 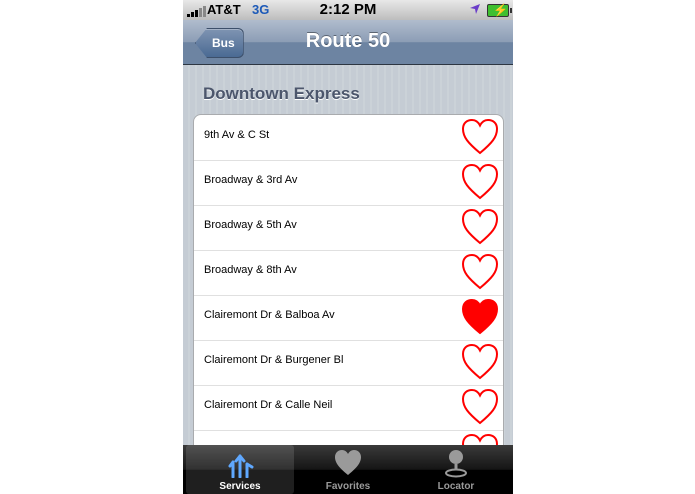 I want to click on stop-row: Broadway & 8th Av, so click(x=348, y=273).